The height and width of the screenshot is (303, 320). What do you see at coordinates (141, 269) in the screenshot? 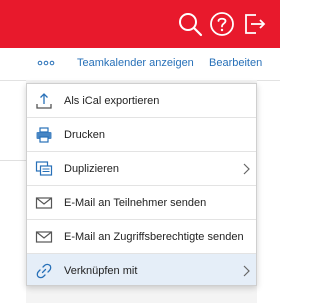
I see `menu-item-verknuepfen: Verknüpfen mit` at bounding box center [141, 269].